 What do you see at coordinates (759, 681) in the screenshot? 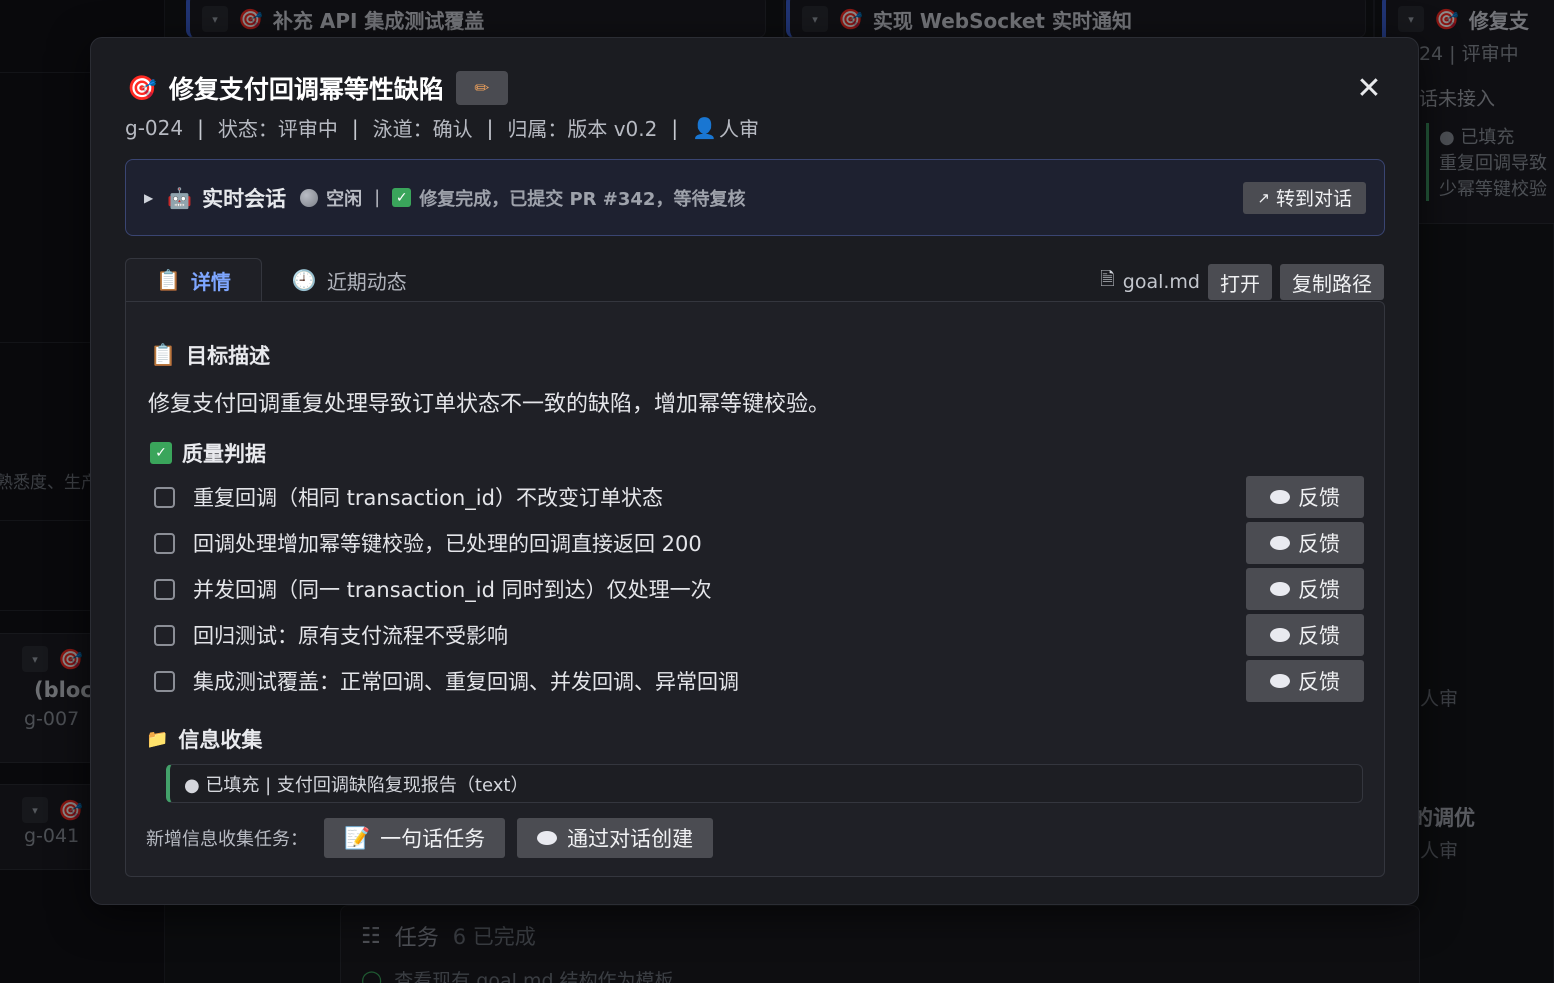
I see `criterion-row: 集成测试覆盖：正常回调、重复回调、并发回调、异常回调 反馈` at bounding box center [759, 681].